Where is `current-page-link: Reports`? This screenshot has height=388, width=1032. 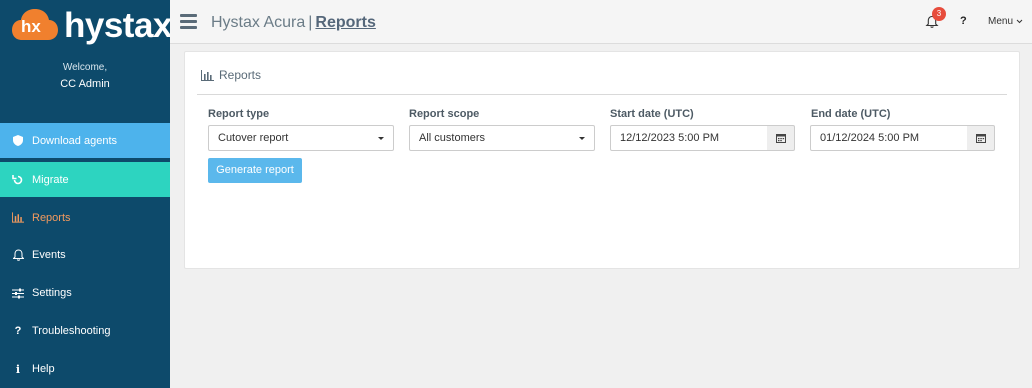
current-page-link: Reports is located at coordinates (345, 22).